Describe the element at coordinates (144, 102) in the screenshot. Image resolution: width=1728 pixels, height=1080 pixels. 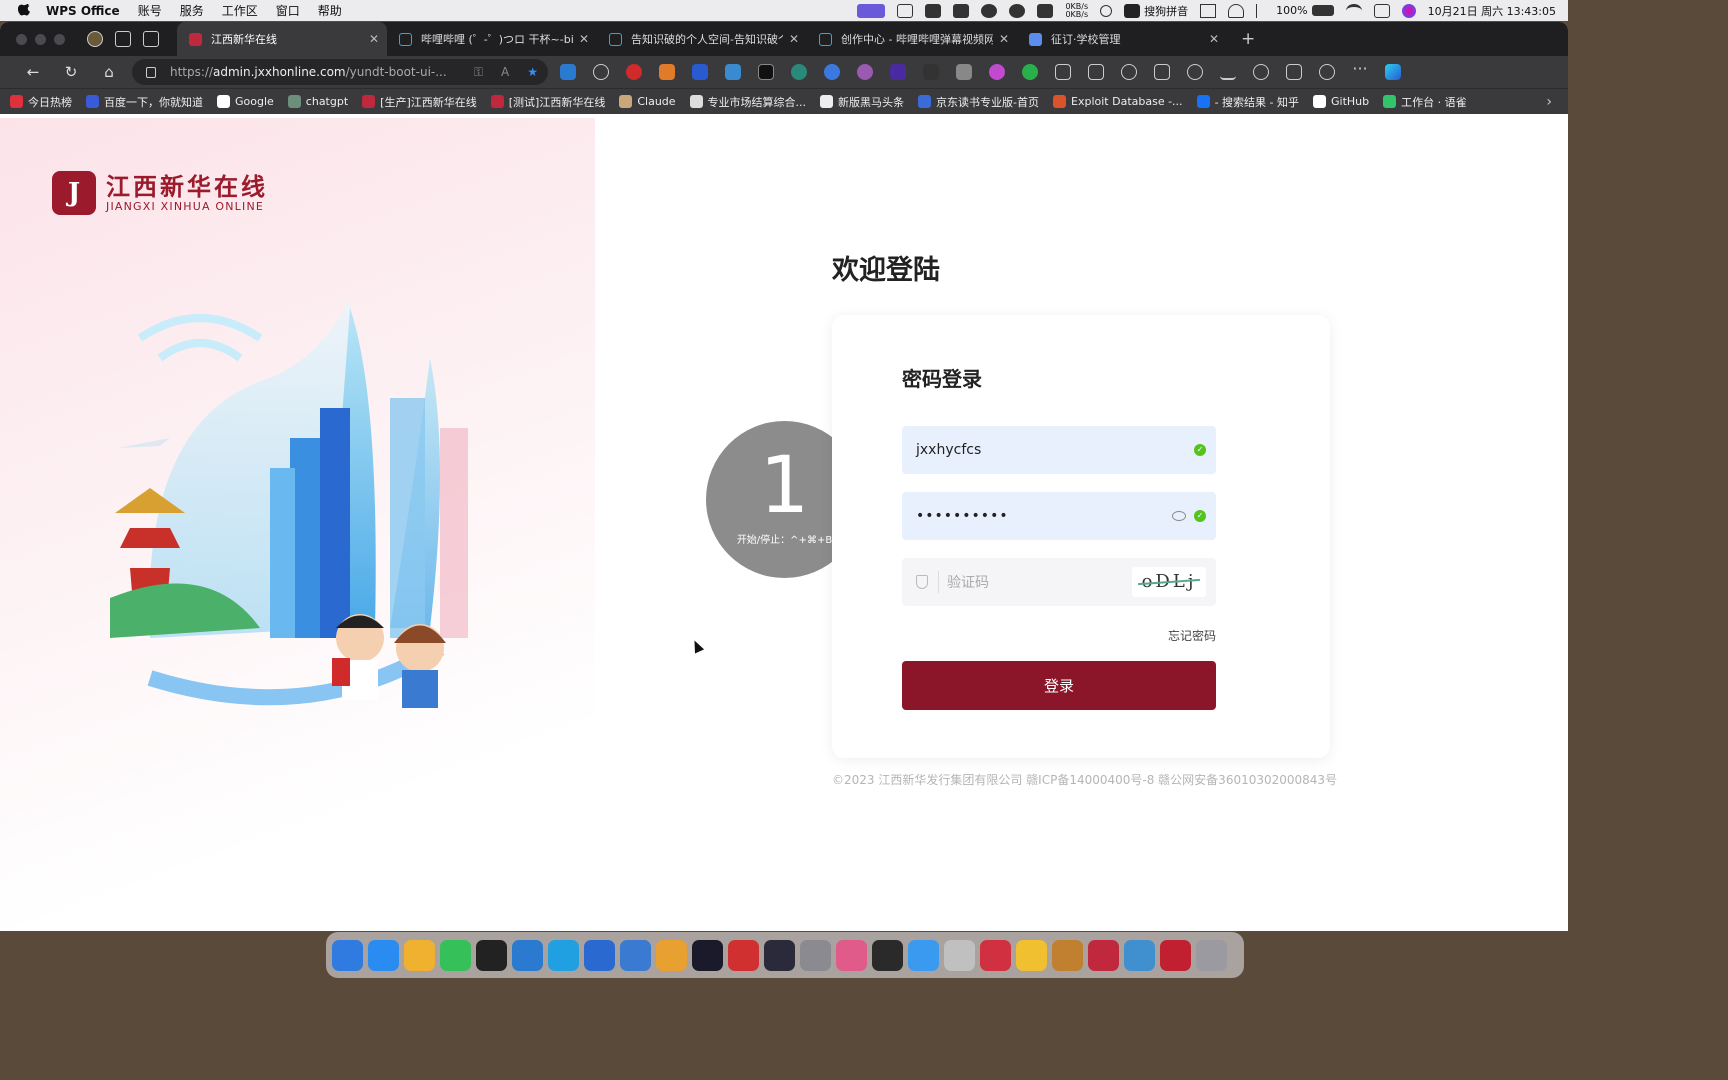
I see `bookmark-item: 百度一下，你就知道` at that location.